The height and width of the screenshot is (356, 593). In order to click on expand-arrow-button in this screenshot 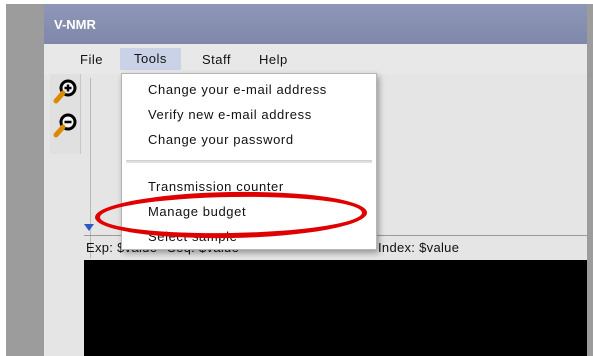, I will do `click(89, 228)`.